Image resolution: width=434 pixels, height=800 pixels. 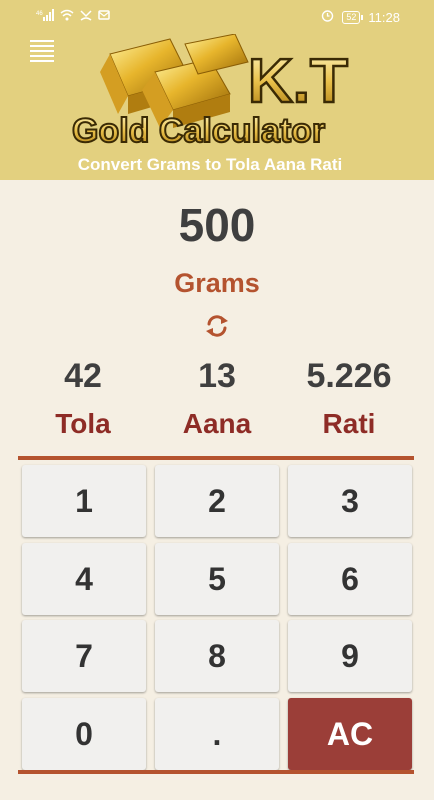 I want to click on key-decimal: ., so click(x=217, y=734).